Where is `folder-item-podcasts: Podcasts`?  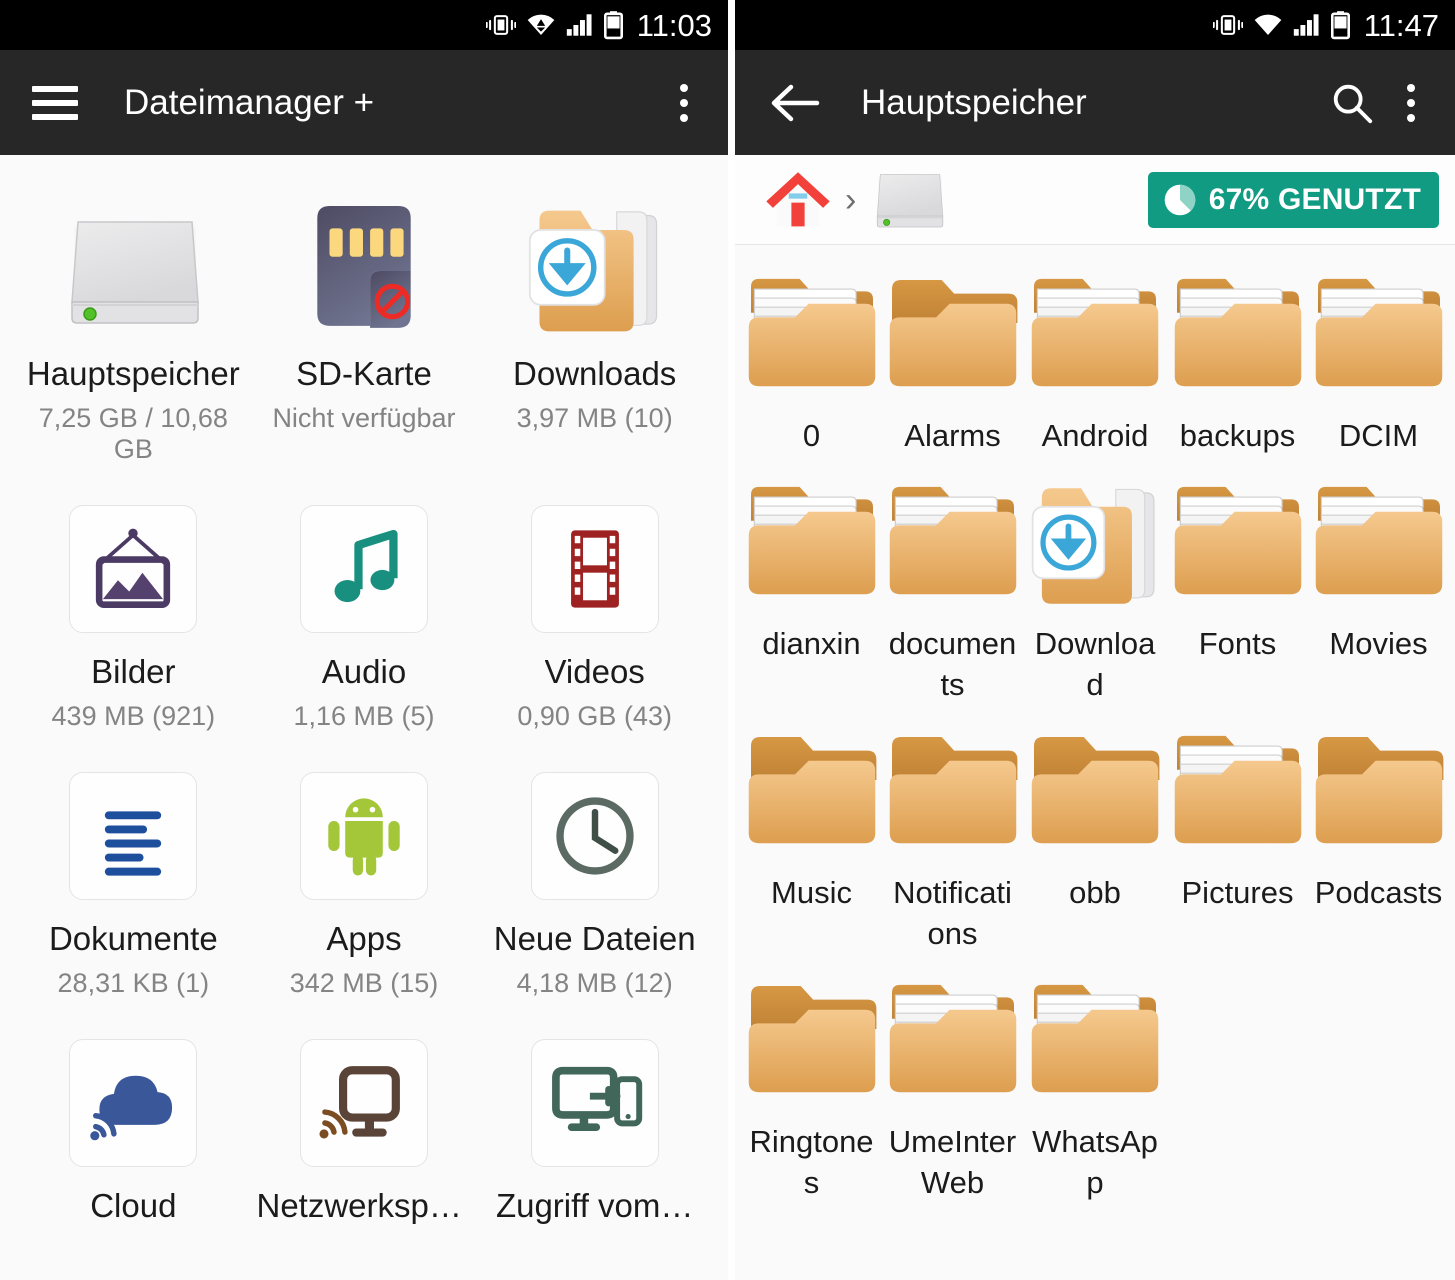 folder-item-podcasts: Podcasts is located at coordinates (1378, 842).